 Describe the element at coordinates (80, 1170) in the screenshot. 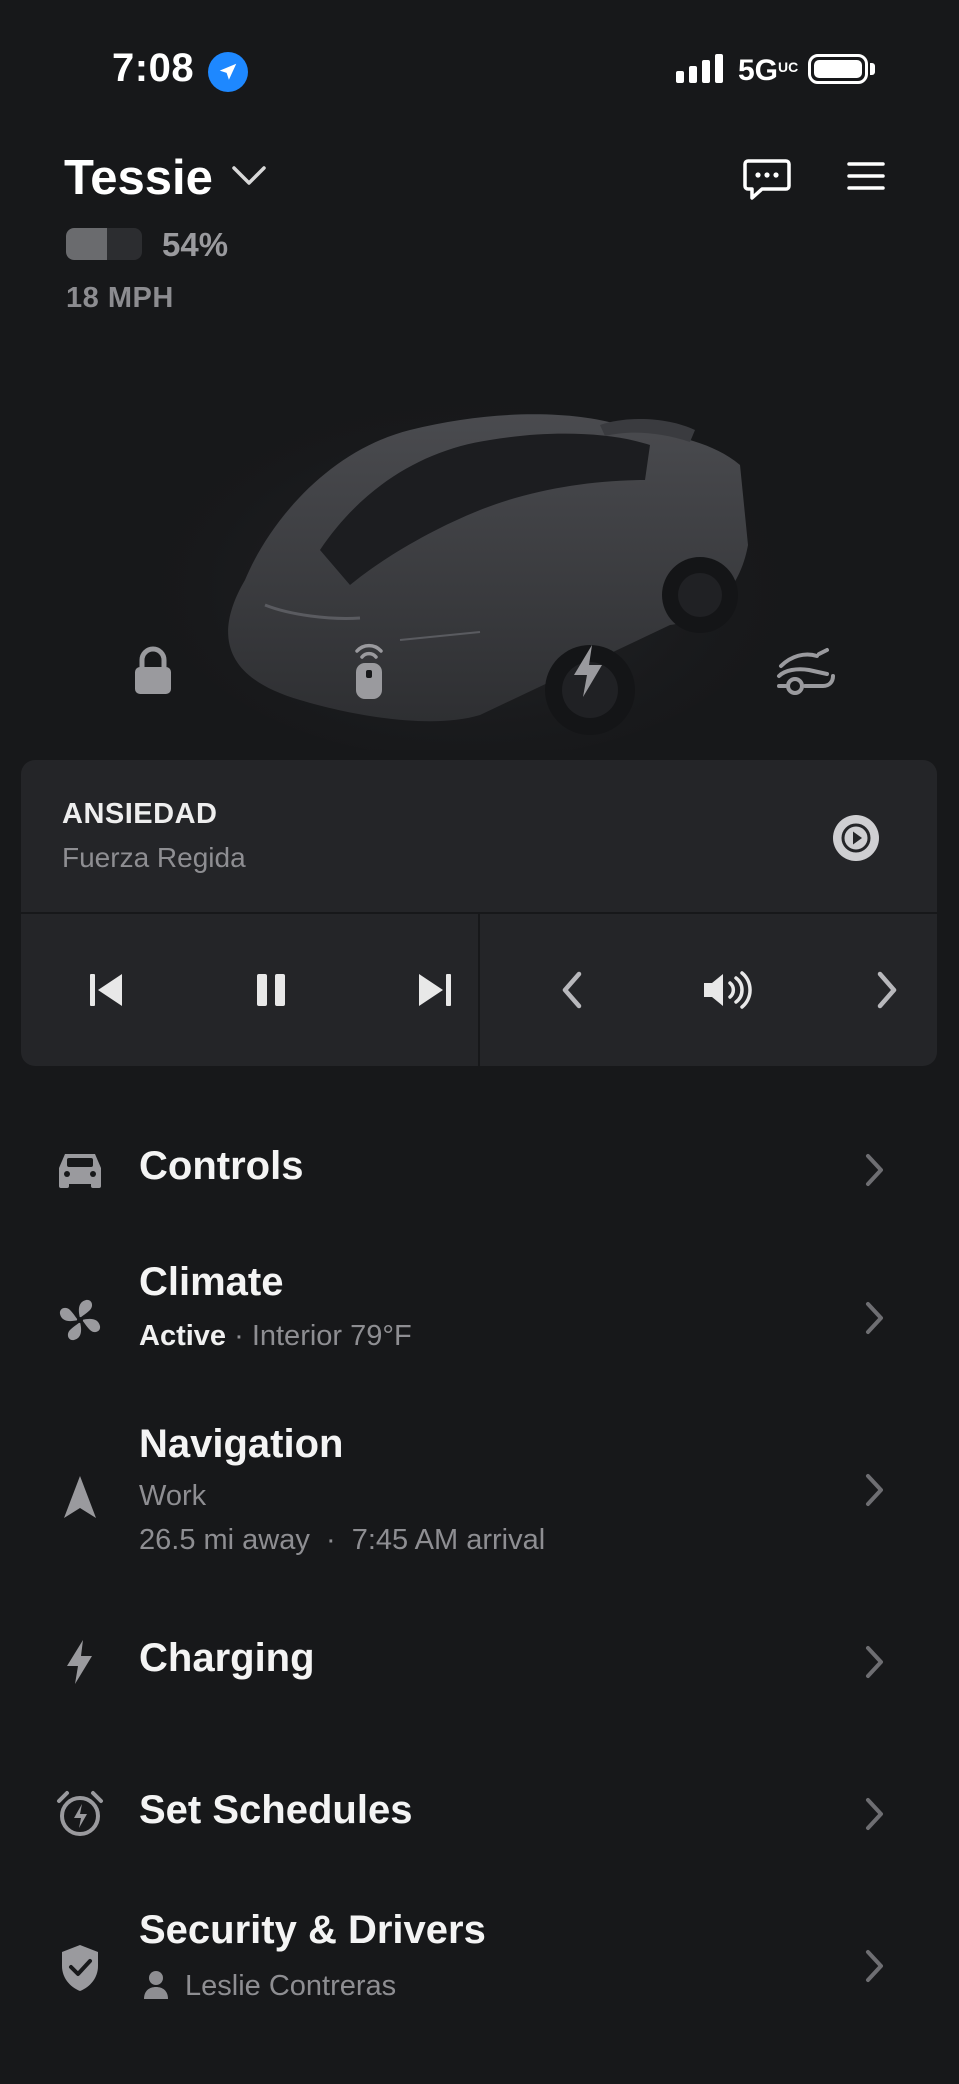

I see `car-icon` at that location.